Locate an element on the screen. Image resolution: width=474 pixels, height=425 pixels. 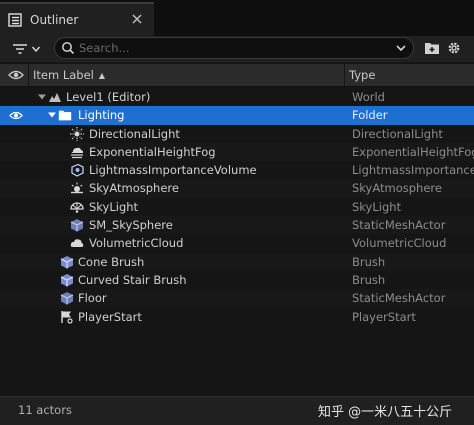
column-header: Item Label ▲ Type is located at coordinates (237, 75).